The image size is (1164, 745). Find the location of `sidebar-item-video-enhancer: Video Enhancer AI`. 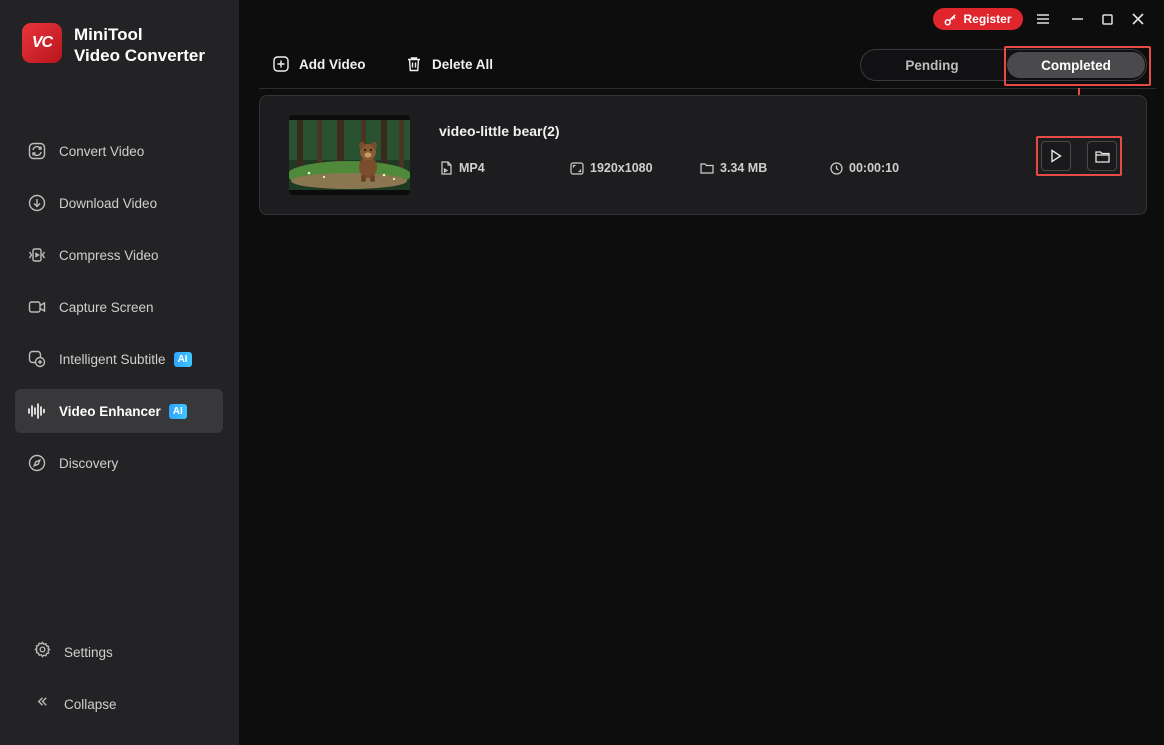

sidebar-item-video-enhancer: Video Enhancer AI is located at coordinates (119, 411).